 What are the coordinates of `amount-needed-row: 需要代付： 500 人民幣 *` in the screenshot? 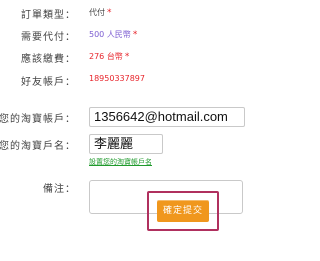 It's located at (129, 35).